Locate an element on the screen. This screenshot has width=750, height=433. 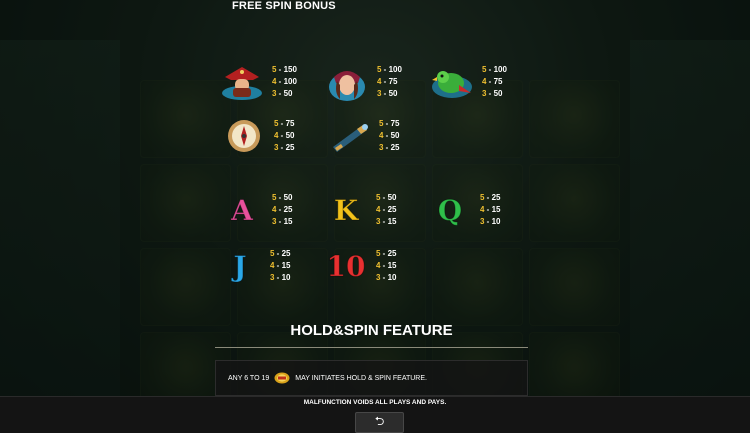
hold-spin-text-after: MAY INITIATES HOLD & SPIN FEATURE. is located at coordinates (361, 378).